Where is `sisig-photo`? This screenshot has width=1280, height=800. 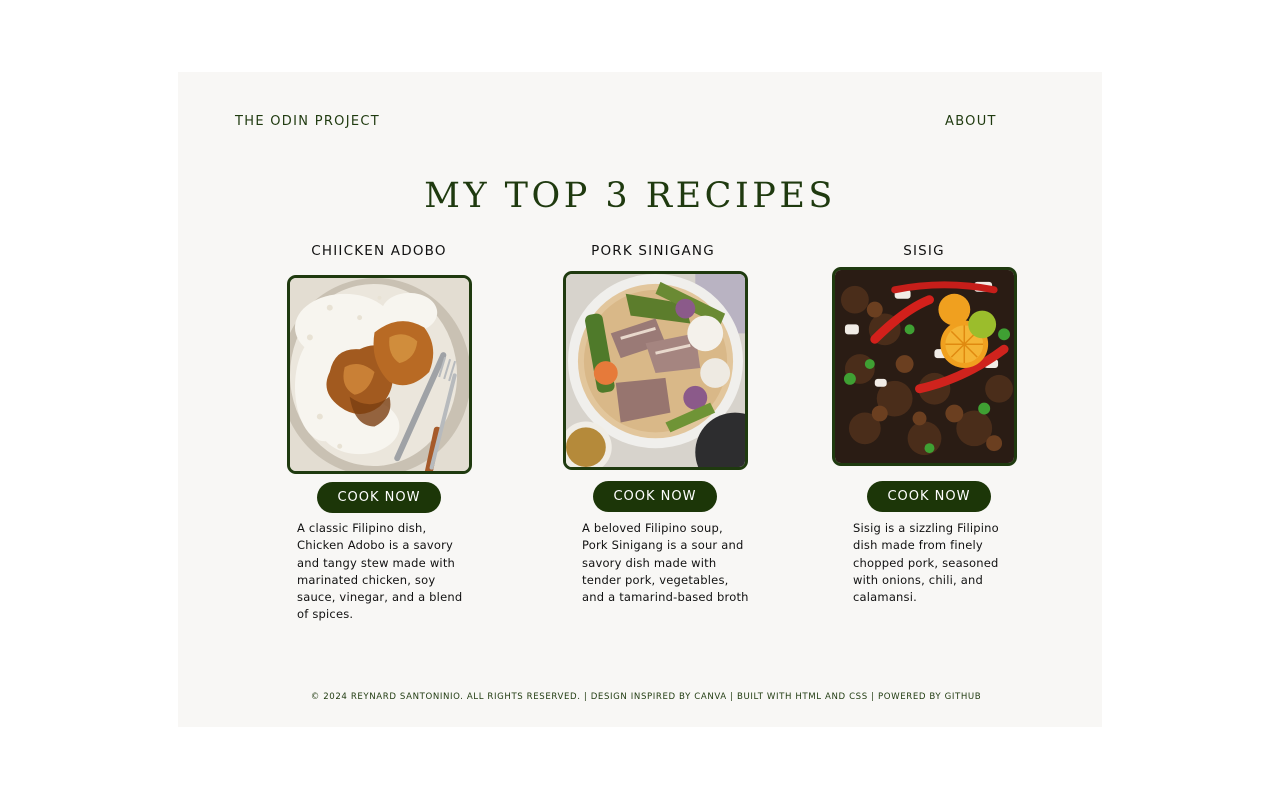
sisig-photo is located at coordinates (924, 366).